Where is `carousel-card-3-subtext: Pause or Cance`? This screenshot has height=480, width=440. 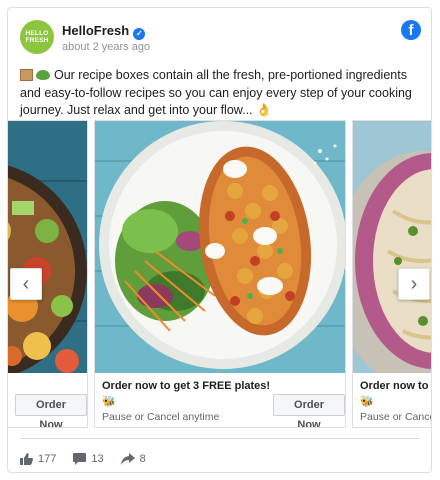 carousel-card-3-subtext: Pause or Cance is located at coordinates (396, 417).